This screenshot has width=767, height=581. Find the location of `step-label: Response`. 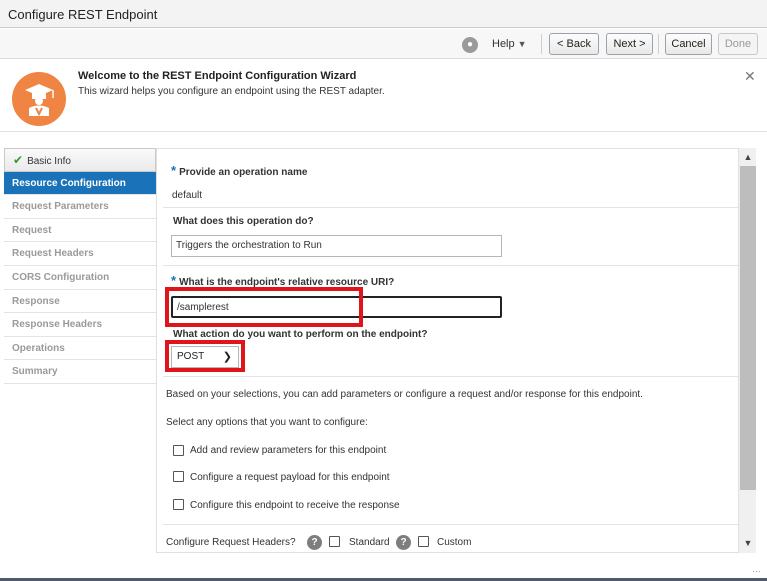

step-label: Response is located at coordinates (36, 301).